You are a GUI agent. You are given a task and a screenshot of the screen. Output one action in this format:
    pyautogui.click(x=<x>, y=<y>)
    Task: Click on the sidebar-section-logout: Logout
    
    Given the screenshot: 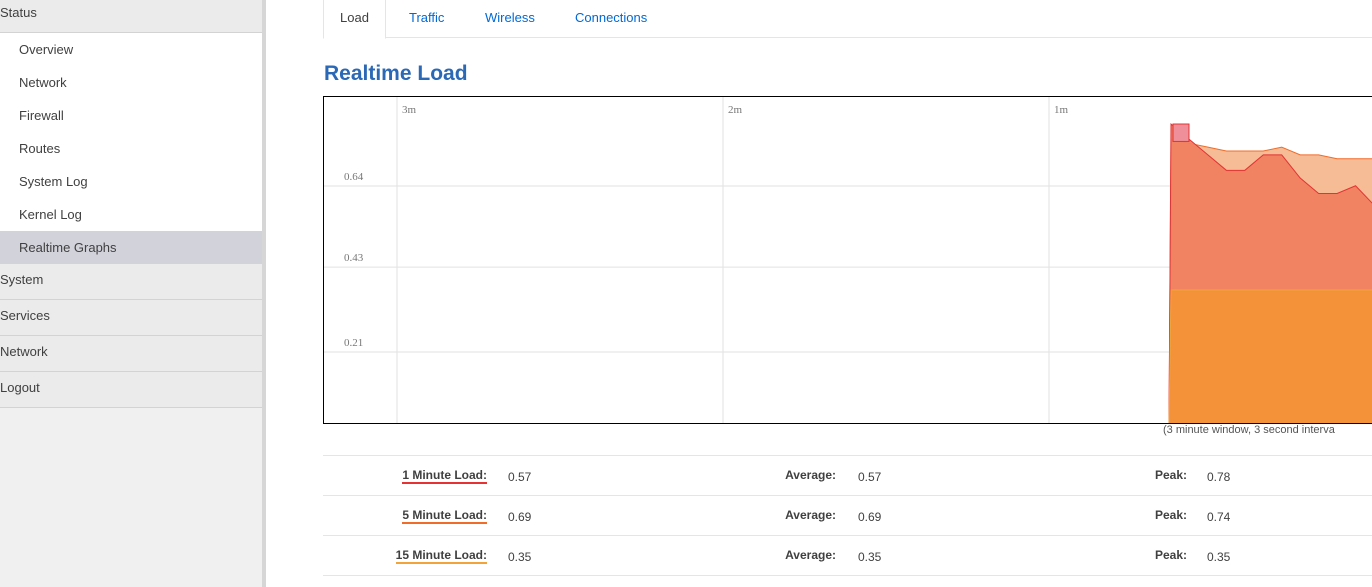 What is the action you would take?
    pyautogui.click(x=131, y=390)
    